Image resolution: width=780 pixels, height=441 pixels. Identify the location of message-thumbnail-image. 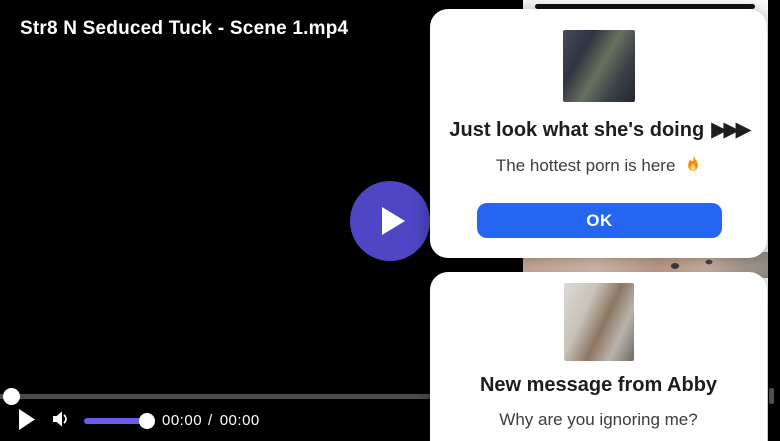
(598, 322).